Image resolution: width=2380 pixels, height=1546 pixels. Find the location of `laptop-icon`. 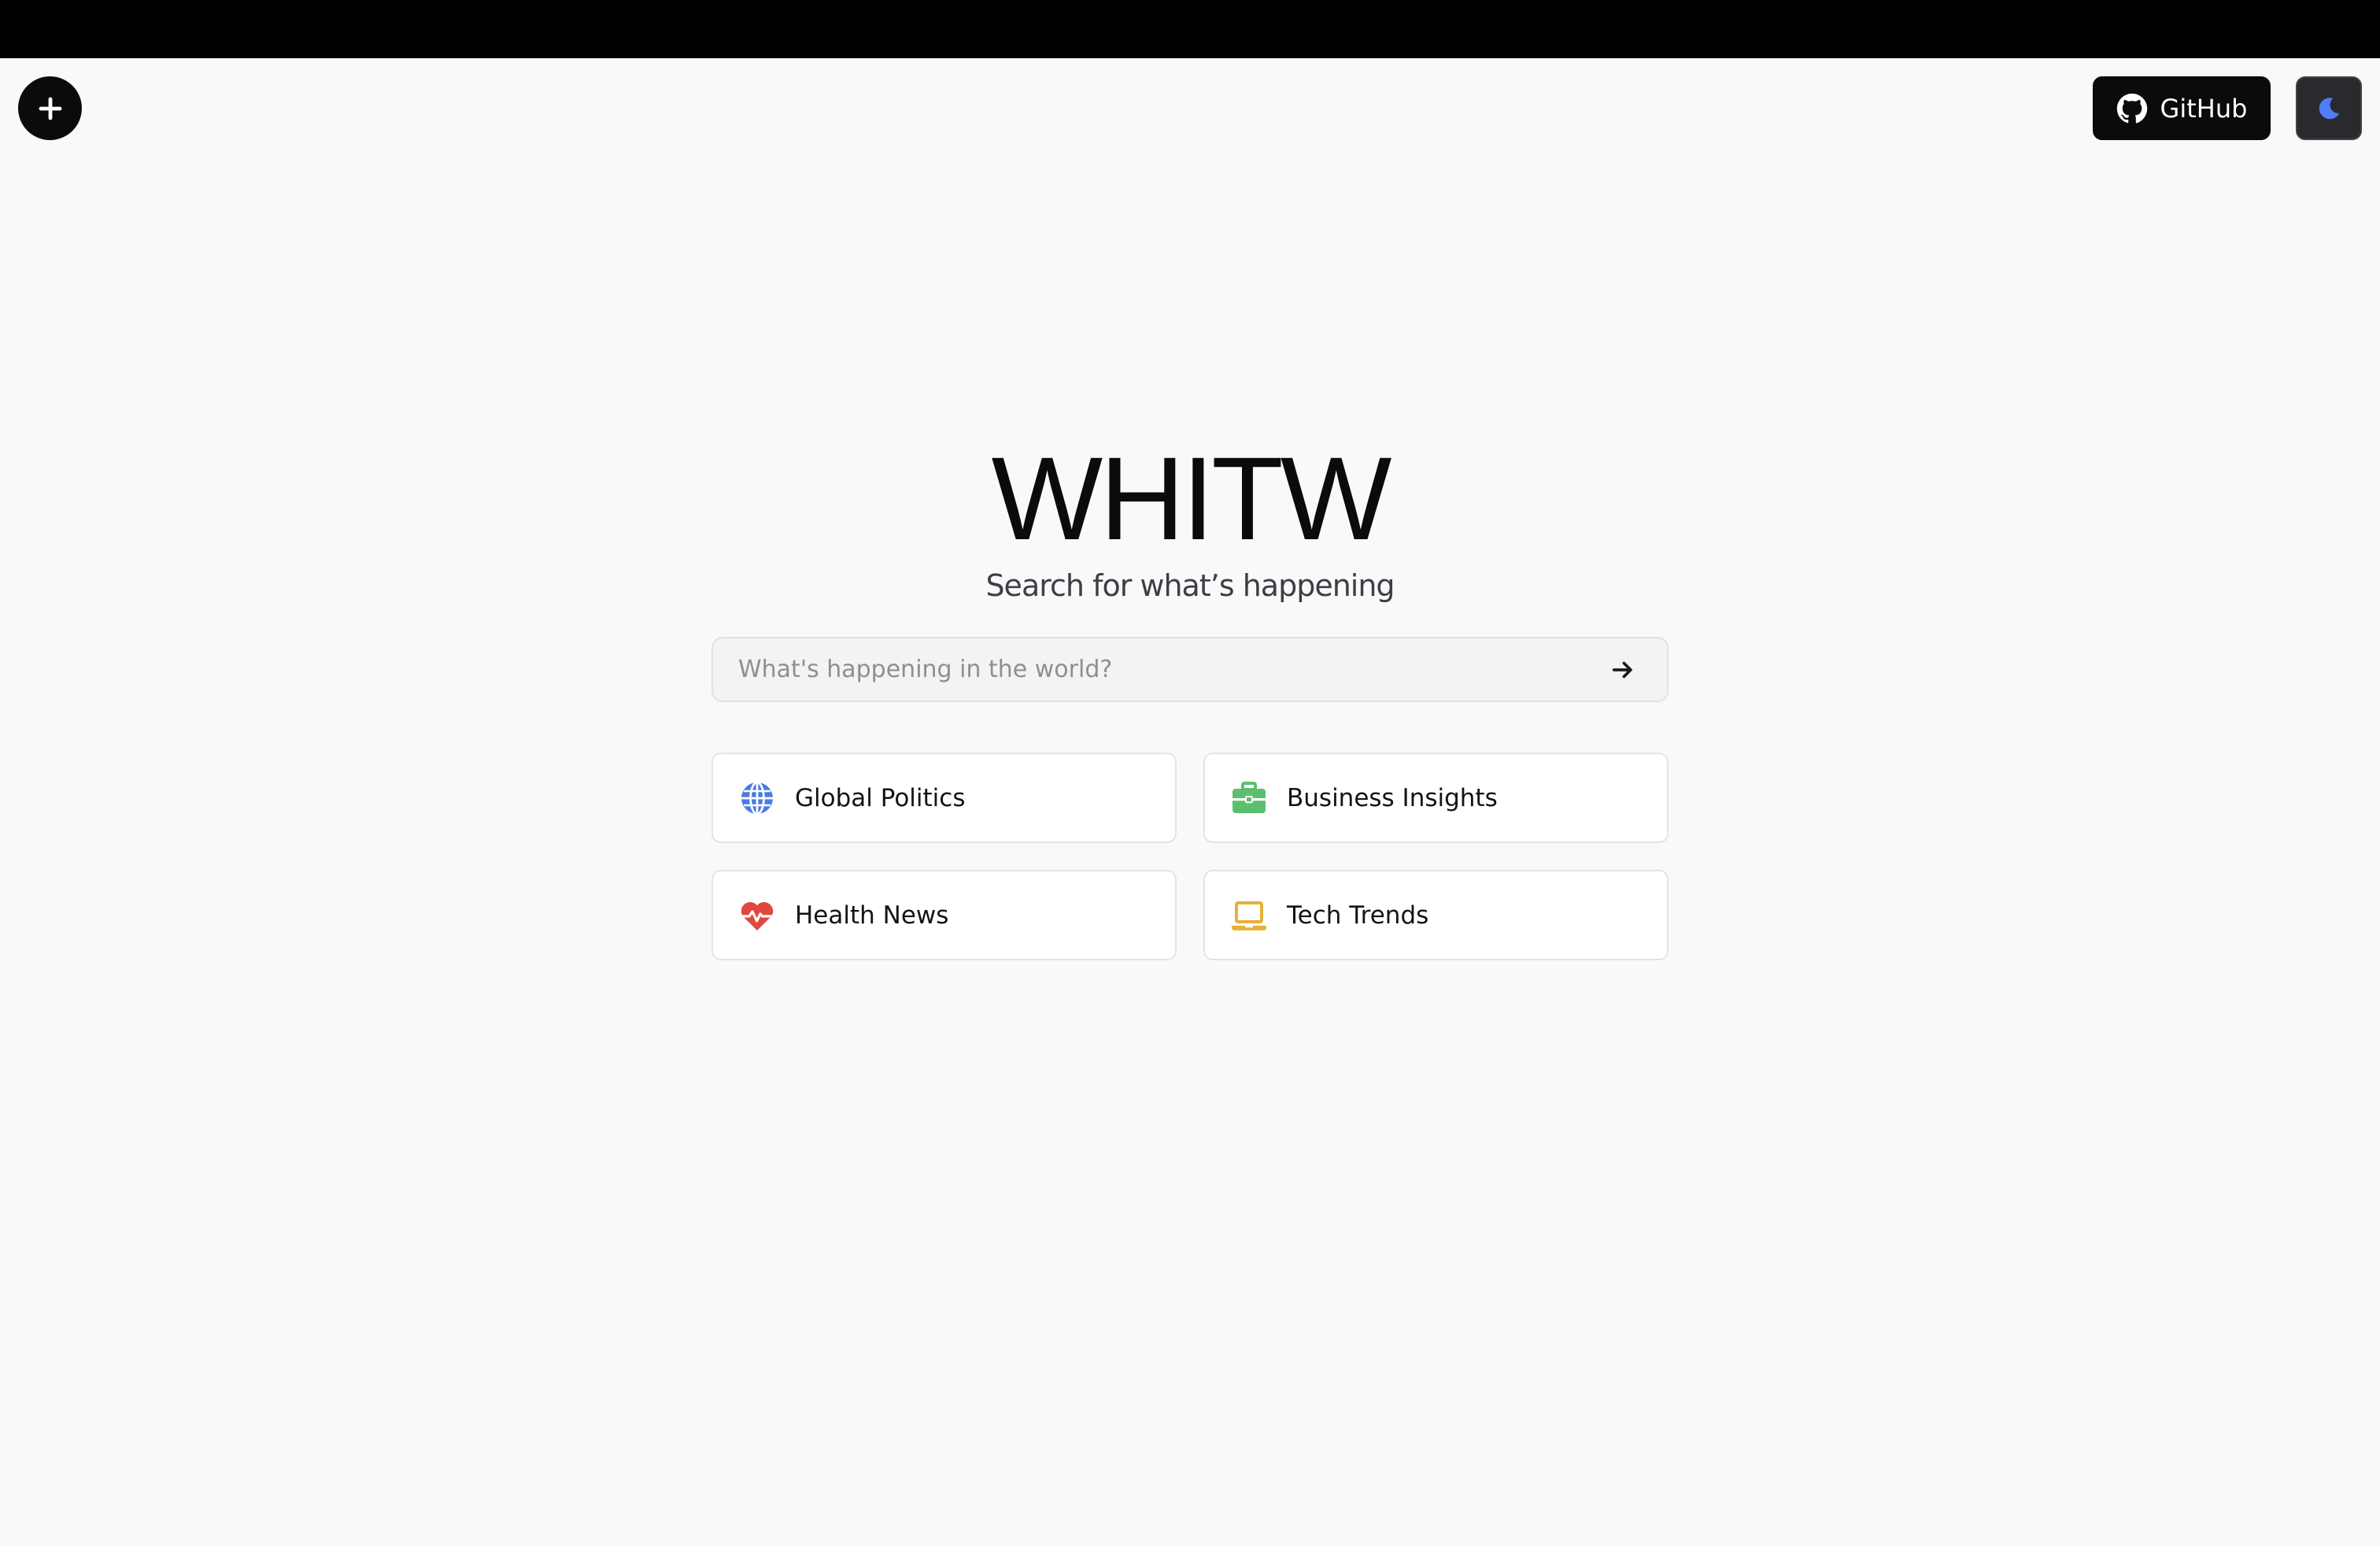

laptop-icon is located at coordinates (1249, 915).